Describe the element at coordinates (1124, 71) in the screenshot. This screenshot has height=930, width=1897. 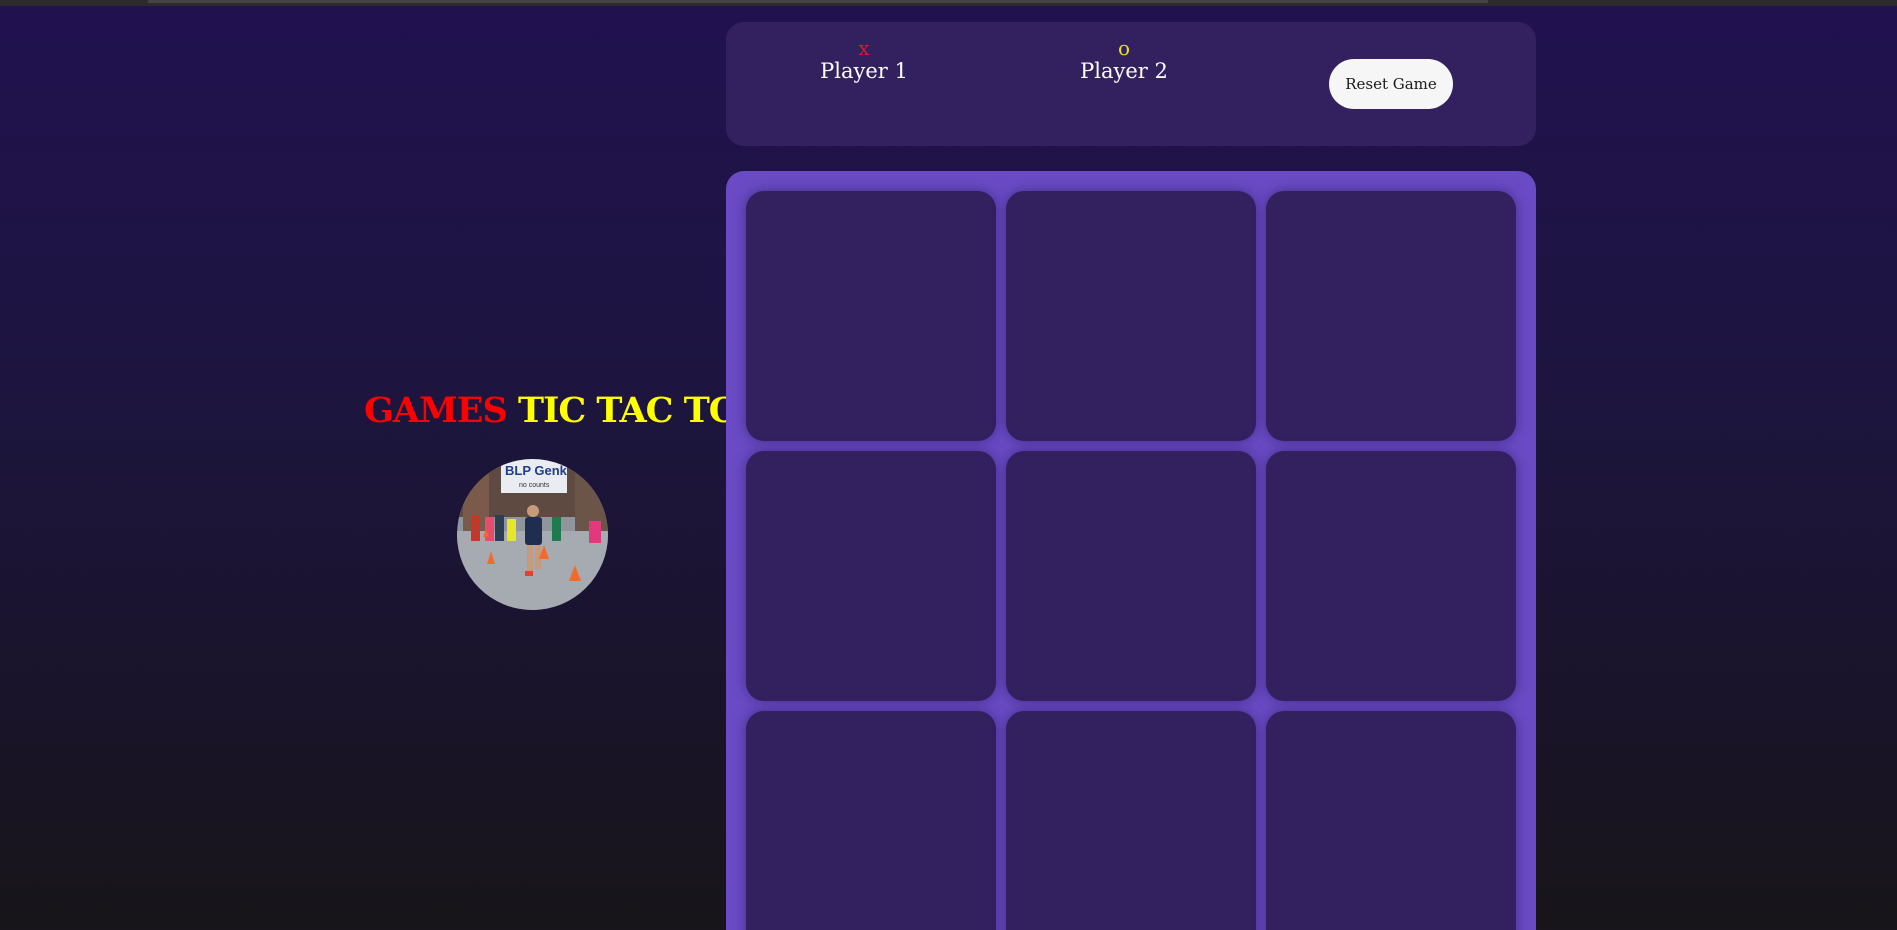
I see `player2-name: Player 2` at that location.